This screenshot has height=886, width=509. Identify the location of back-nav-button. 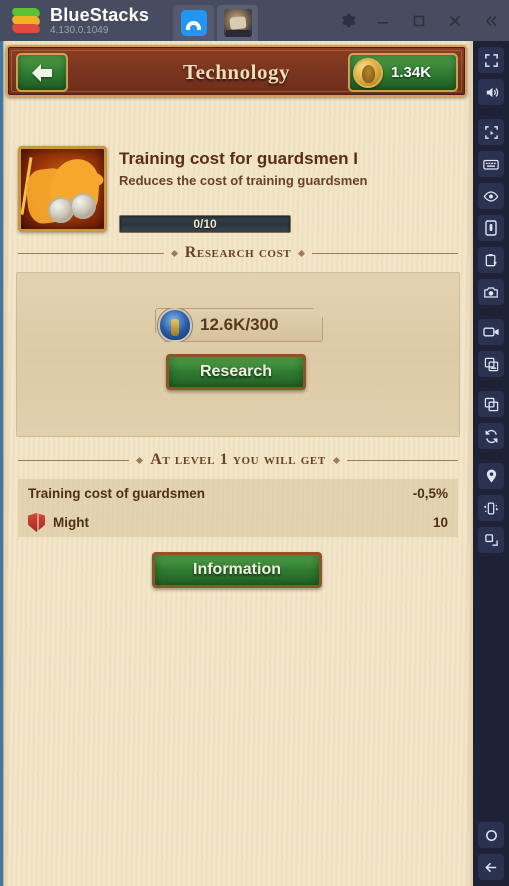
(491, 867).